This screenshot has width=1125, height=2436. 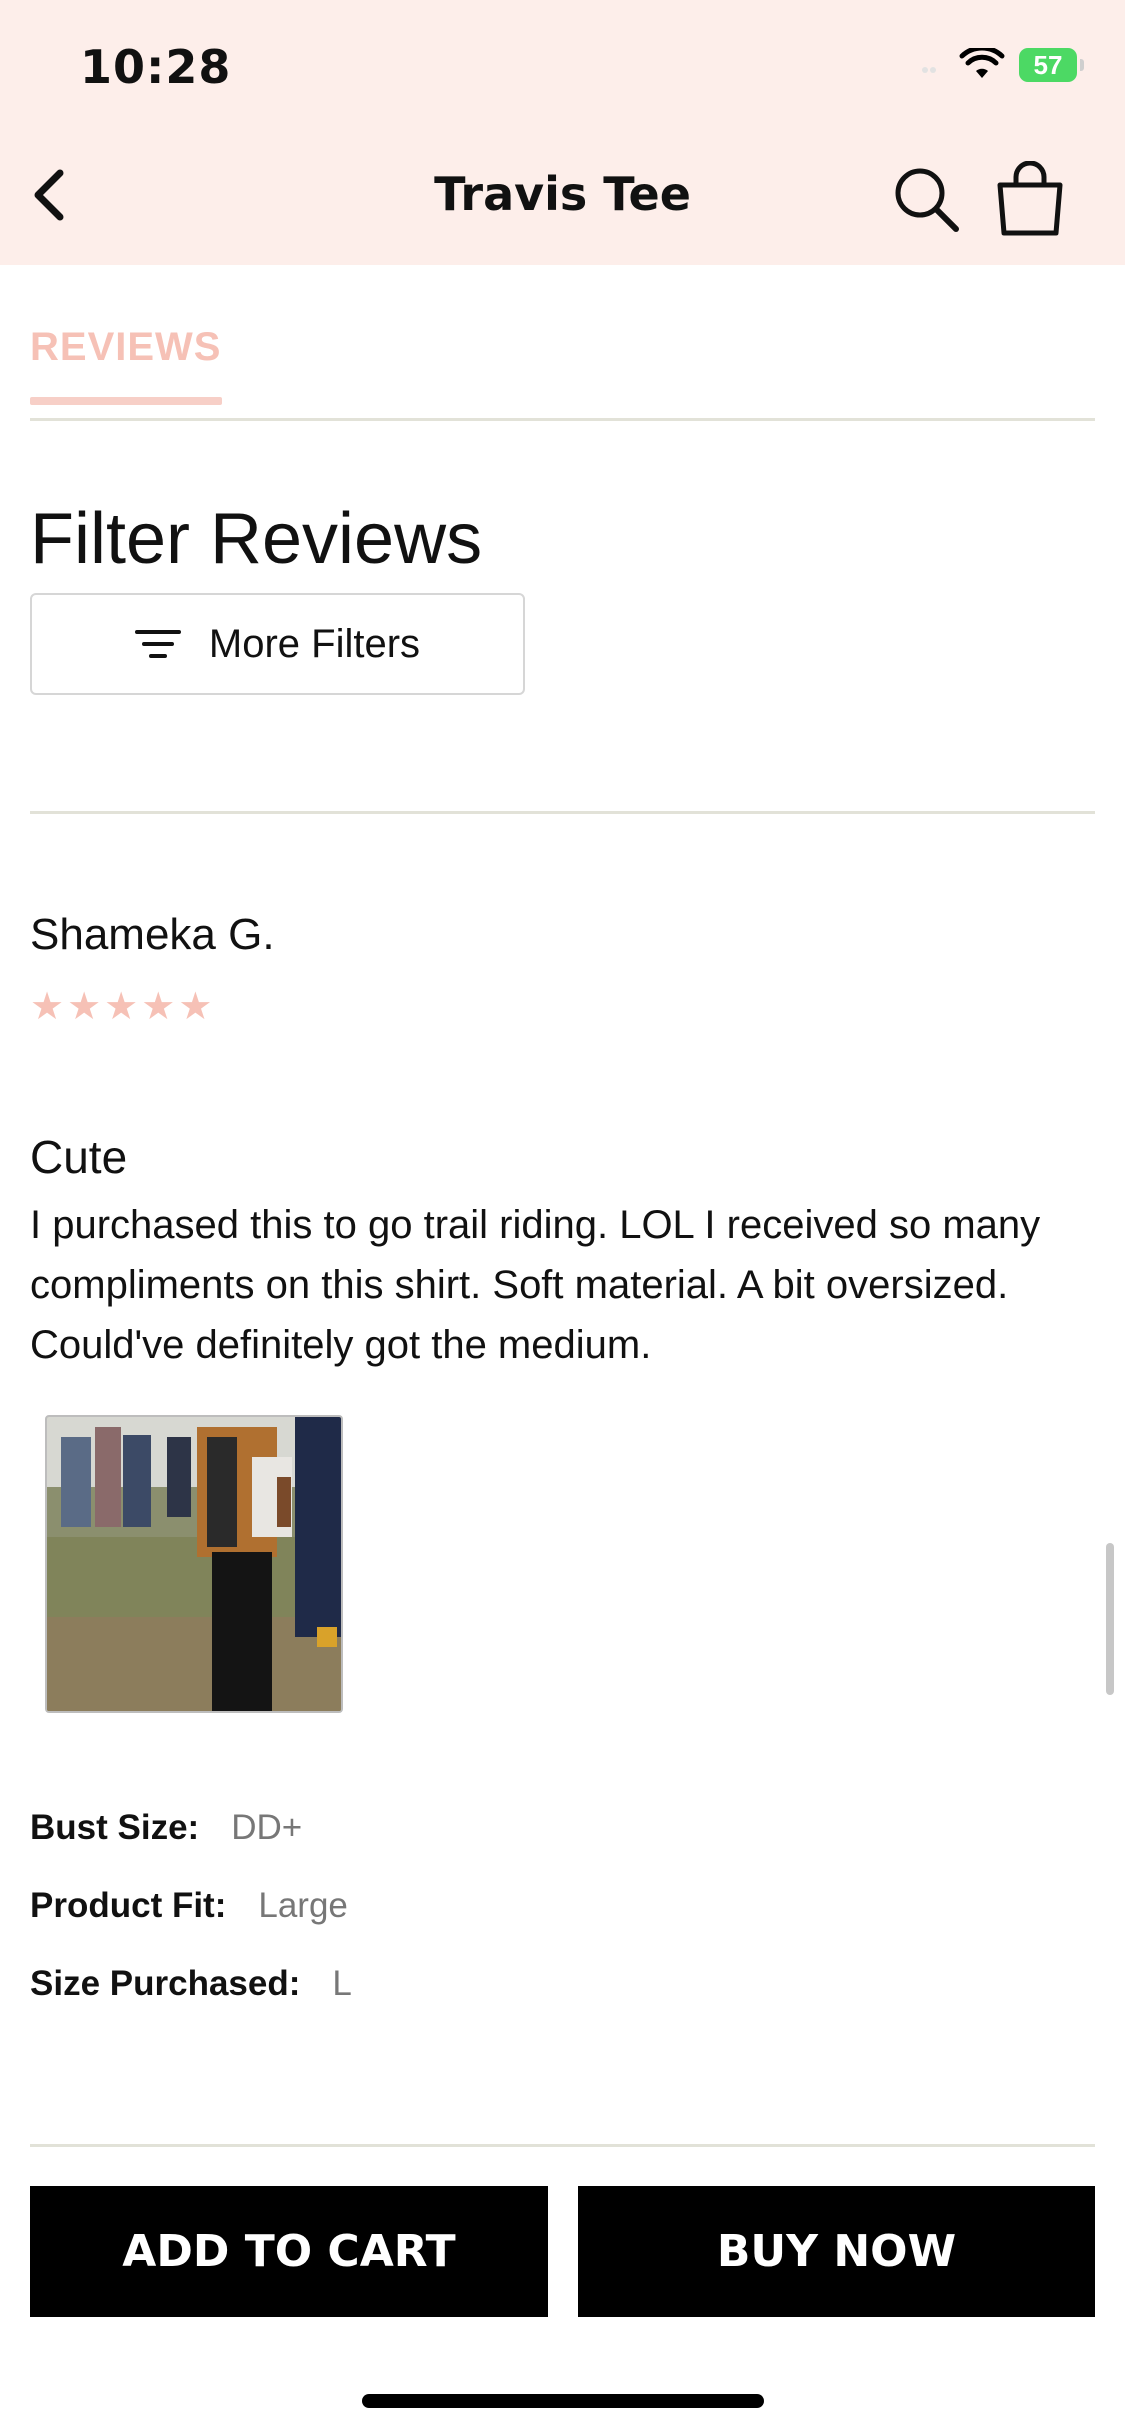 I want to click on tab-reviews: REVIEWS, so click(x=125, y=347).